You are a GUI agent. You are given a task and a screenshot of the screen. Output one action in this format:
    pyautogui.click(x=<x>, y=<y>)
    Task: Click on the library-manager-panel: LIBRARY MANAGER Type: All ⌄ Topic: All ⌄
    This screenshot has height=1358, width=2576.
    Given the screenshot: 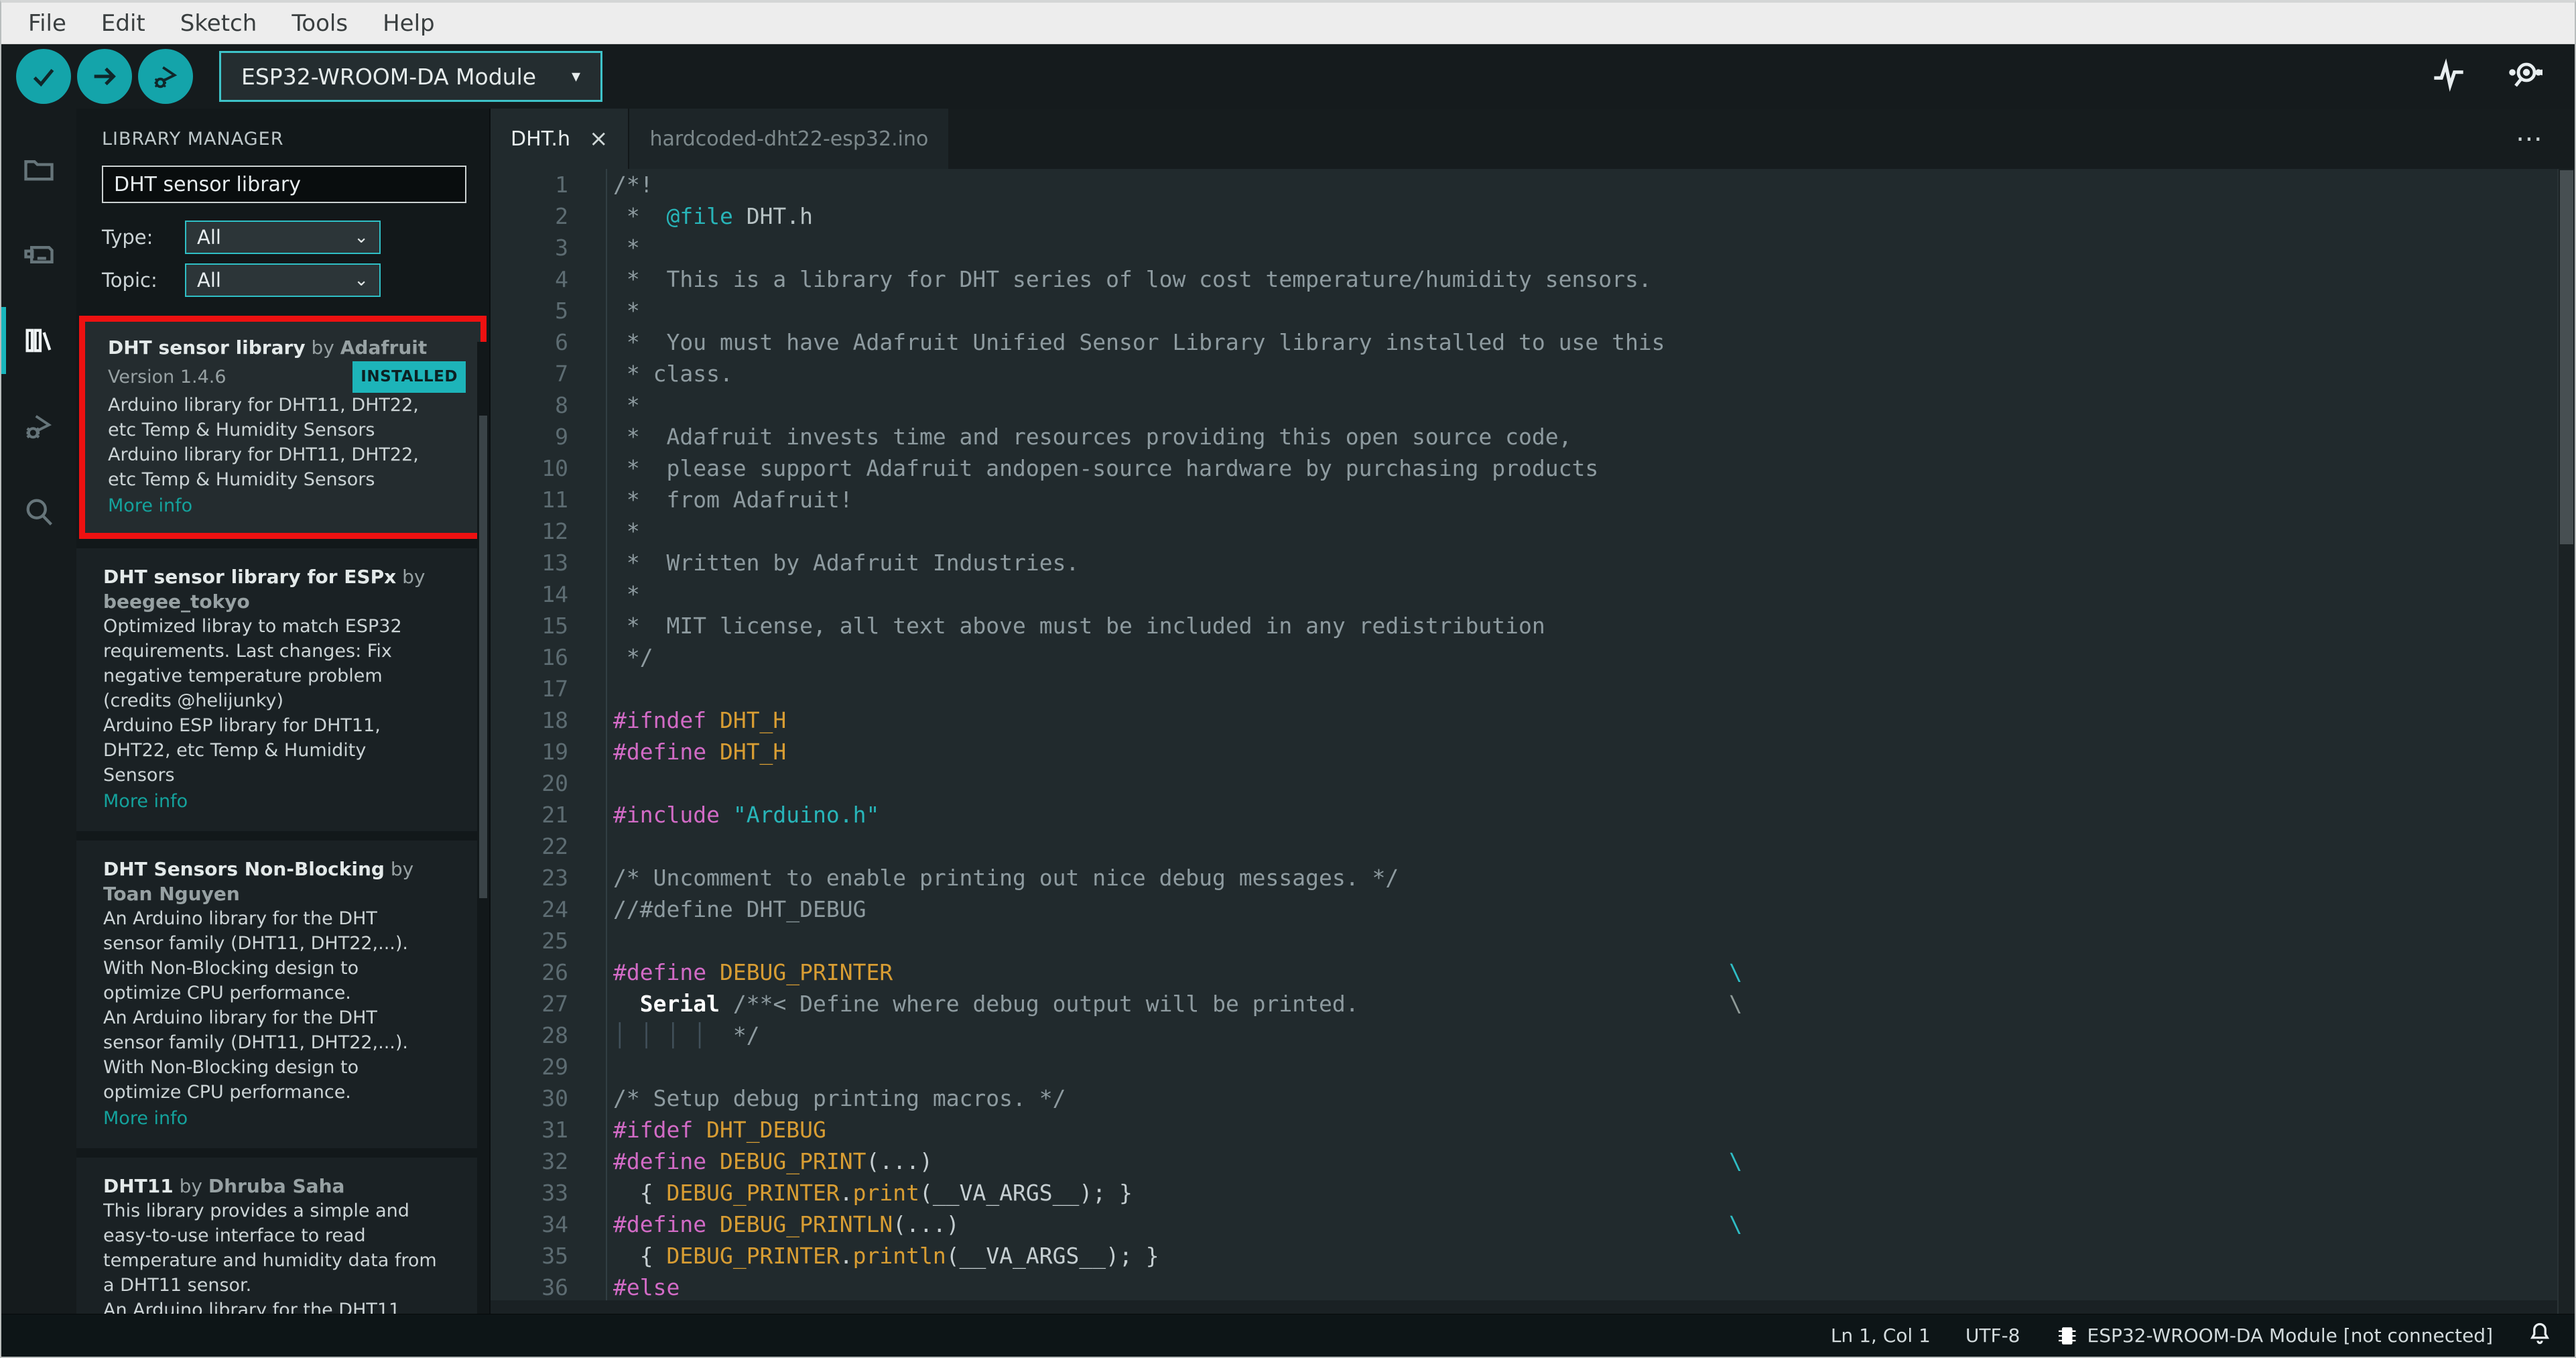 What is the action you would take?
    pyautogui.click(x=283, y=711)
    